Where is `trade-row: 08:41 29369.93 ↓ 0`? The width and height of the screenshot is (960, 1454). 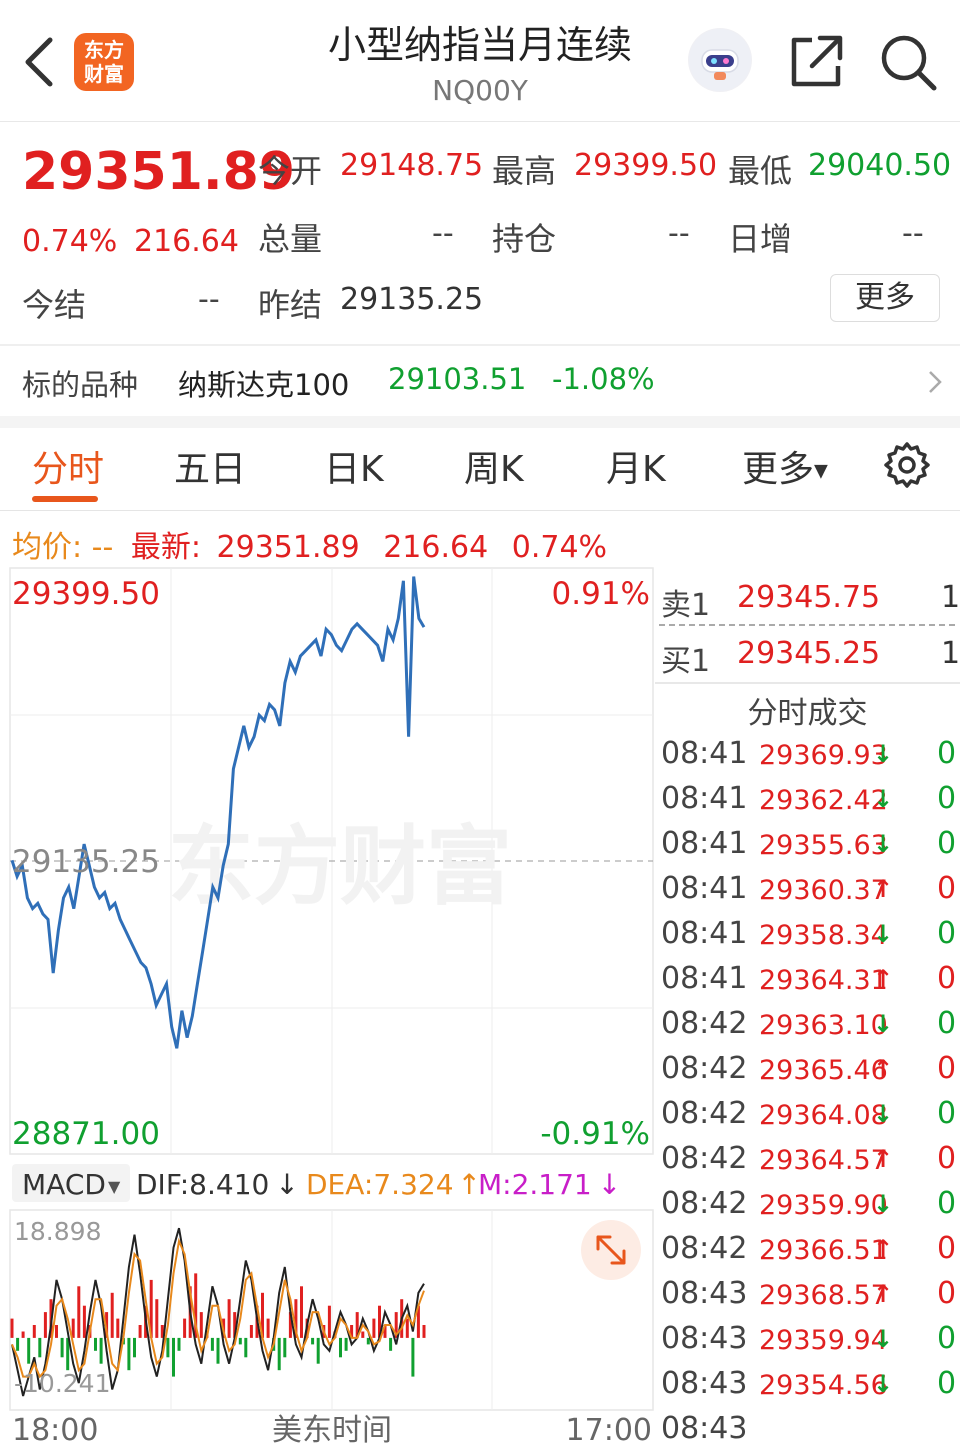 trade-row: 08:41 29369.93 ↓ 0 is located at coordinates (810, 758).